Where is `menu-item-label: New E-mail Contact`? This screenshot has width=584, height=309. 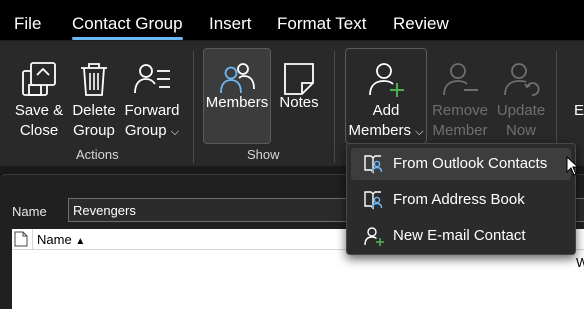 menu-item-label: New E-mail Contact is located at coordinates (459, 235).